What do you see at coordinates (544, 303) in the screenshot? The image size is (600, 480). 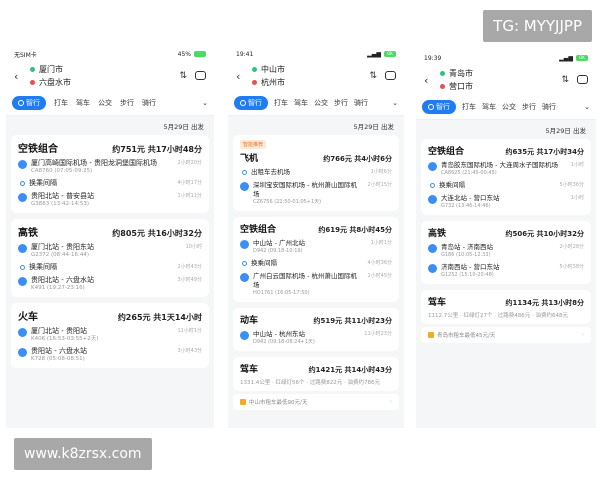 I see `card-price-time: 约1134元 共13小时8分` at bounding box center [544, 303].